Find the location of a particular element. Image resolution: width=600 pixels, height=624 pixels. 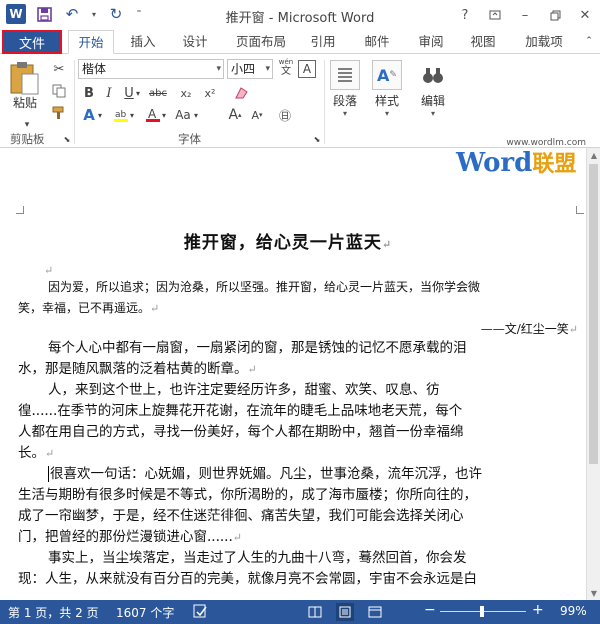

doc-line: 每个人心中都有一扇窗，一扇紧闭的窗，那是锈蚀的记忆不愿承载的泪 is located at coordinates (318, 348).